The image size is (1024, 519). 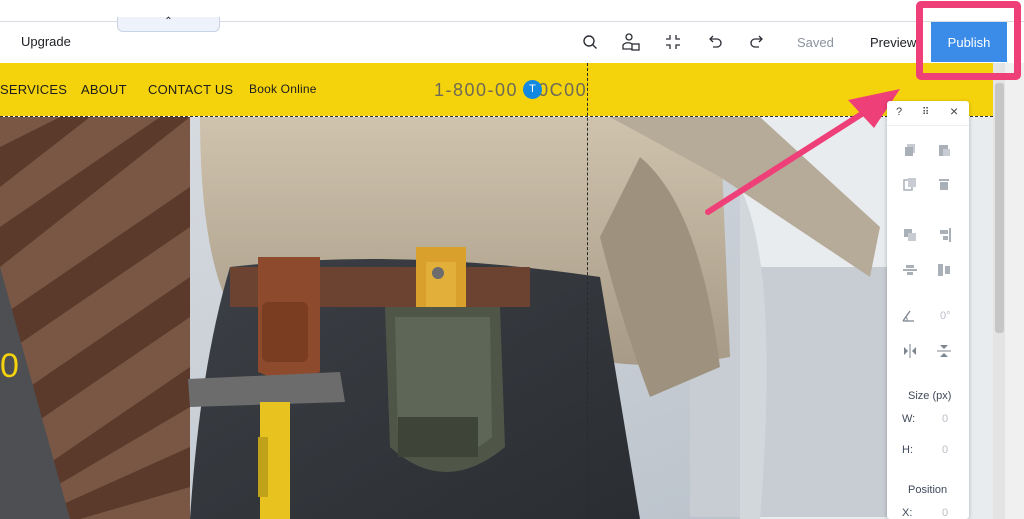 What do you see at coordinates (283, 89) in the screenshot?
I see `nav-item-book-online: Book Online` at bounding box center [283, 89].